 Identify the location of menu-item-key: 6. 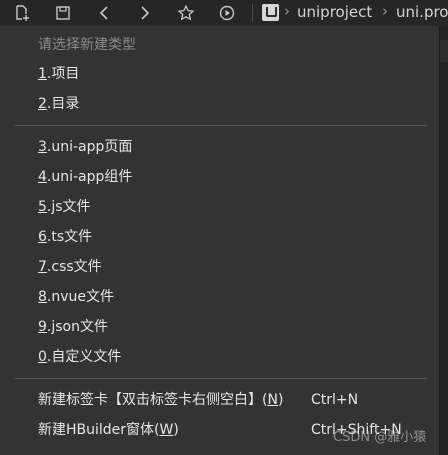
(42, 237).